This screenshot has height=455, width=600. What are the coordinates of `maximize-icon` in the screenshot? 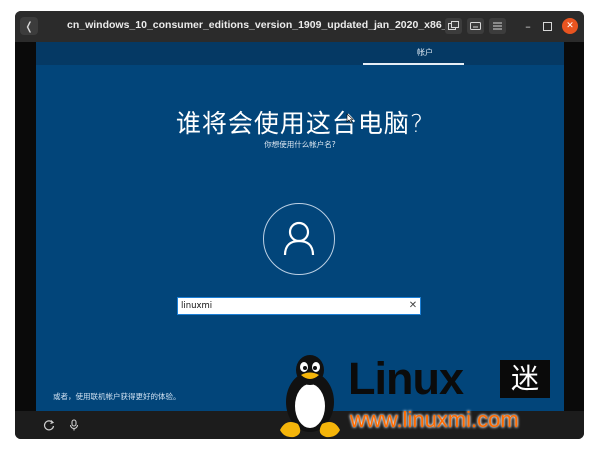 It's located at (547, 26).